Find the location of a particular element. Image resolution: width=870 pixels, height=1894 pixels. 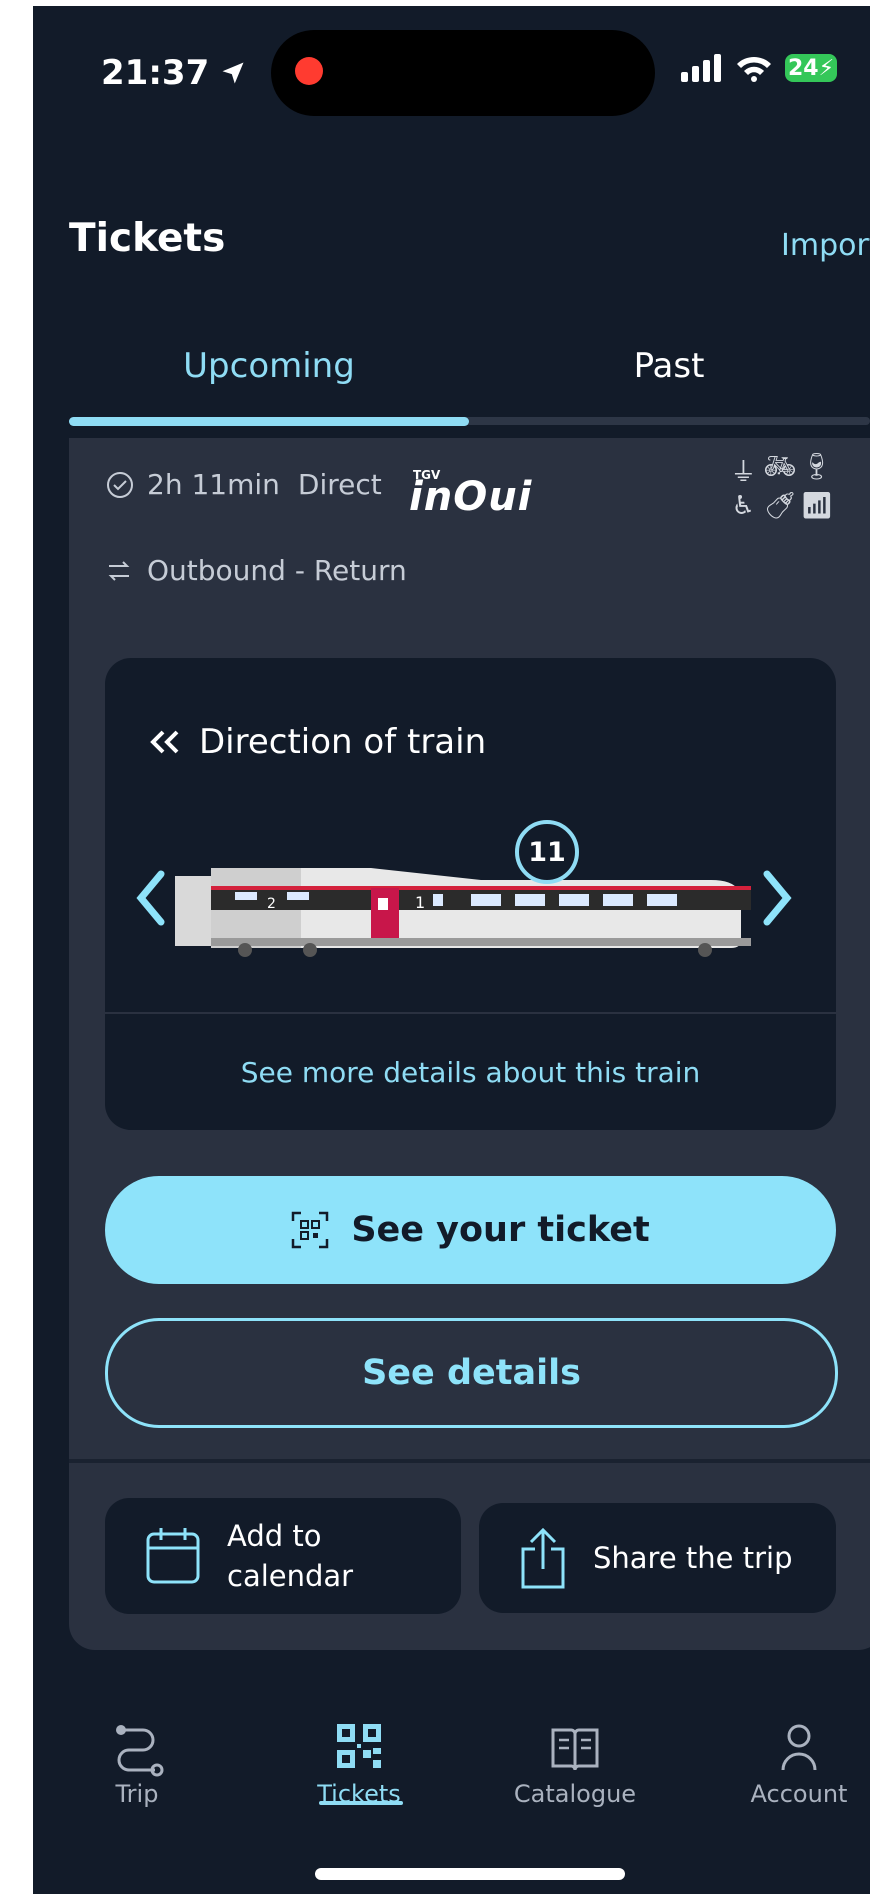

amenities-grid: ⏚ 🚲︎ 🍷︎ ♿︎ 🍼︎ 📶︎ is located at coordinates (780, 486).